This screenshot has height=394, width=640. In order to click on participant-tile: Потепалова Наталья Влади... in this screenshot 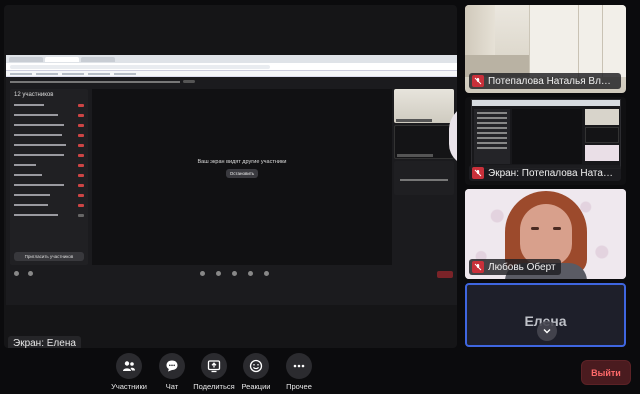, I will do `click(545, 49)`.